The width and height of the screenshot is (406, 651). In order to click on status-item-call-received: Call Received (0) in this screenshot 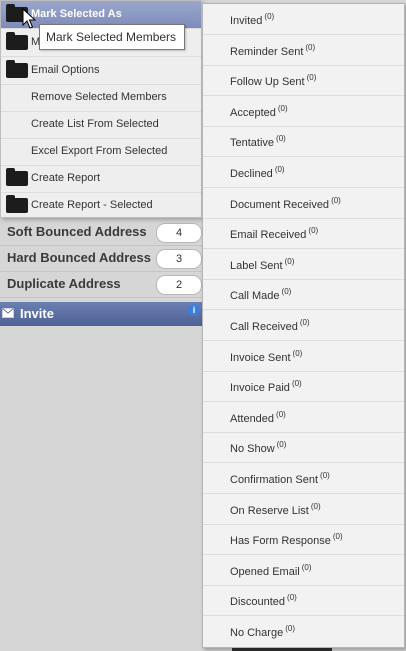, I will do `click(303, 325)`.